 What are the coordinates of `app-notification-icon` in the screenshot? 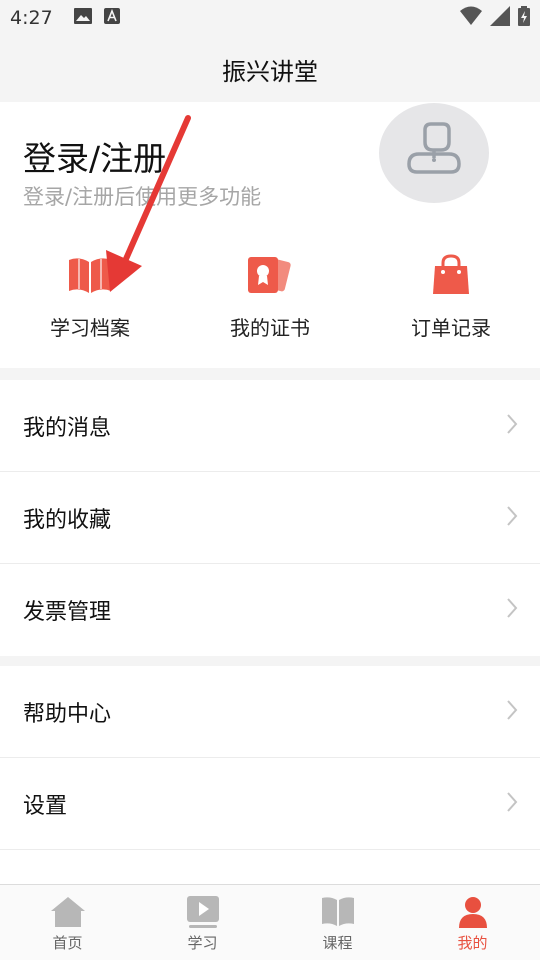 It's located at (112, 18).